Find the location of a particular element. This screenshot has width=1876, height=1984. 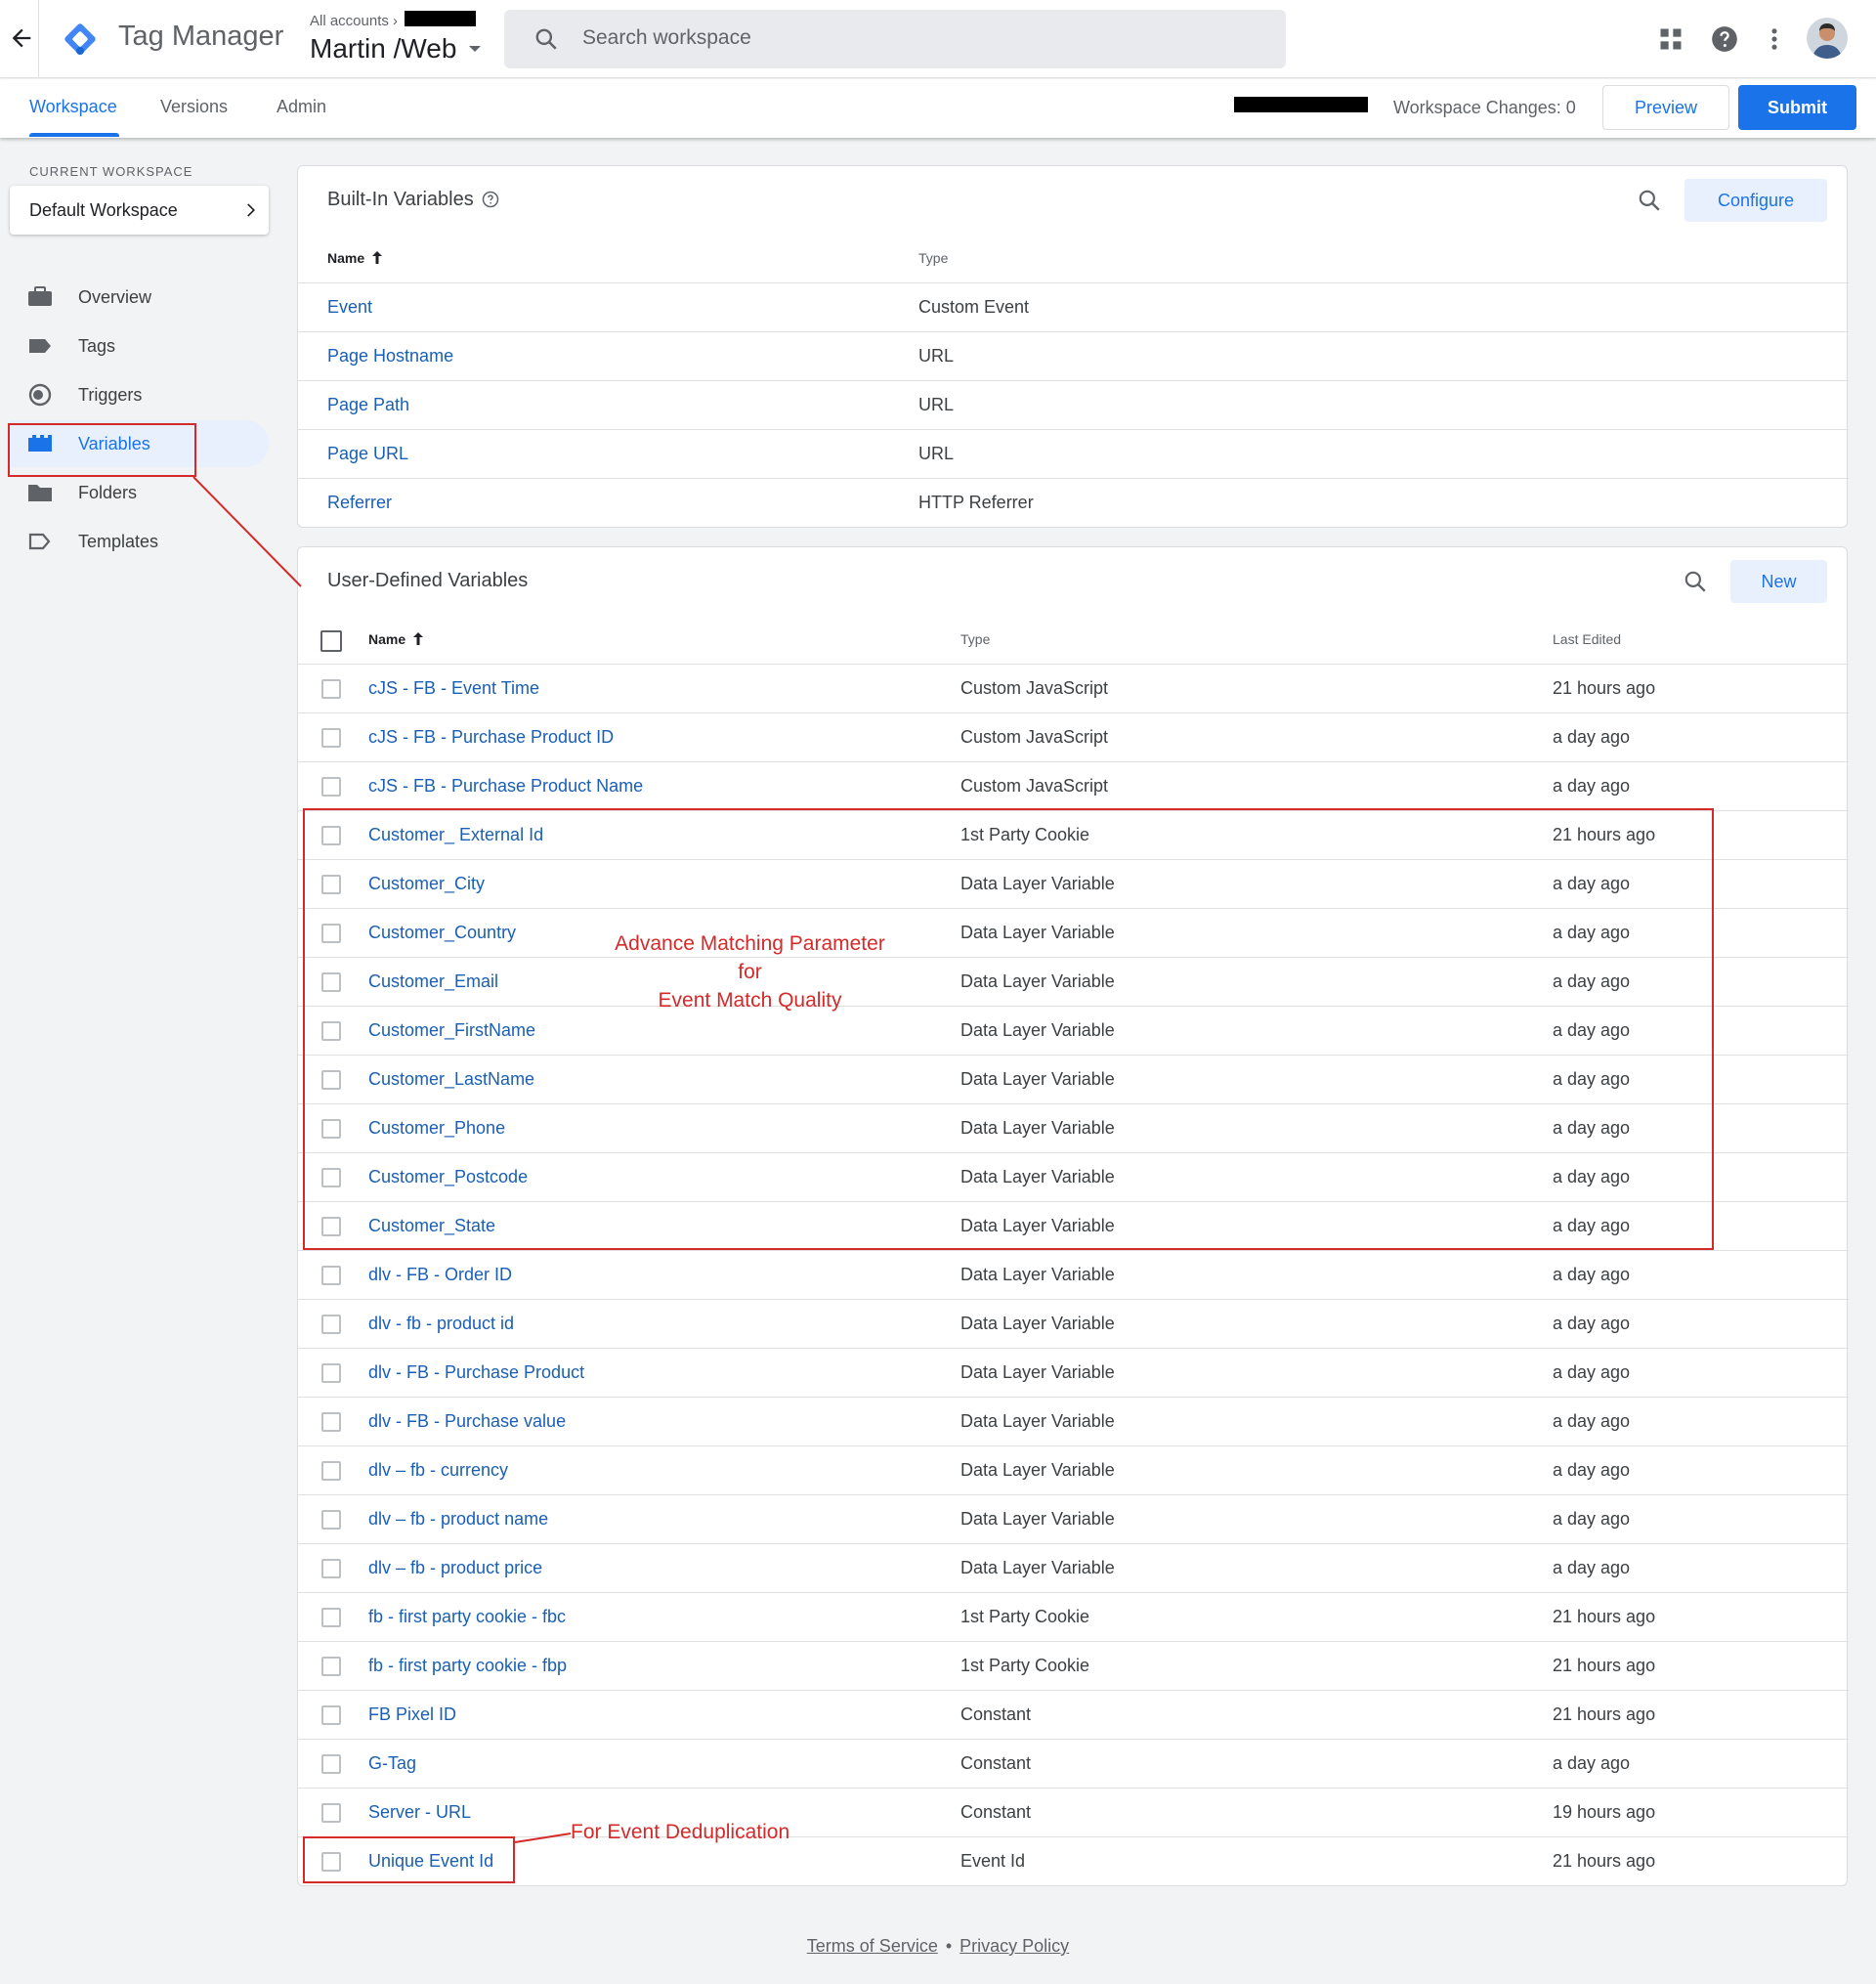

workspace-name: Default Workspace is located at coordinates (103, 210).